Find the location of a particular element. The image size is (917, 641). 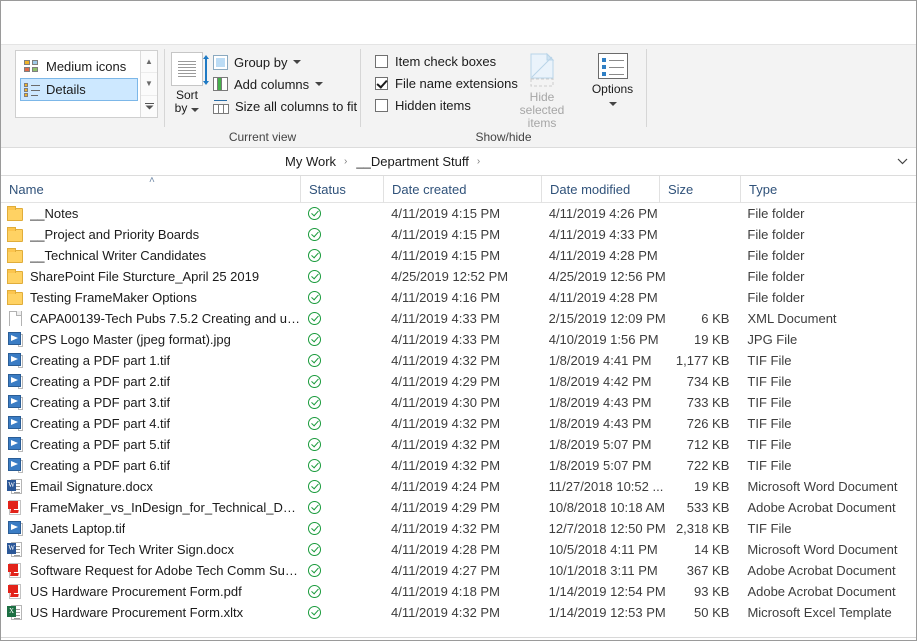

file-name-cell: Testing FrameMaker Options is located at coordinates (150, 297).